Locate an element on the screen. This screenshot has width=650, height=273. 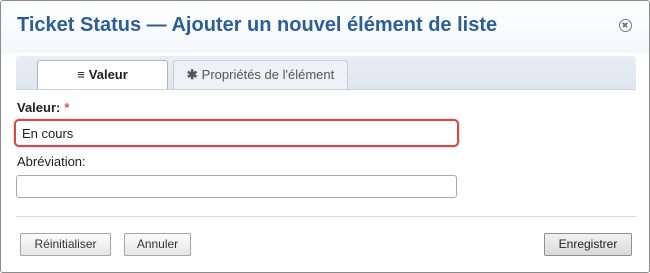
asterisk-icon: ✱ is located at coordinates (192, 74).